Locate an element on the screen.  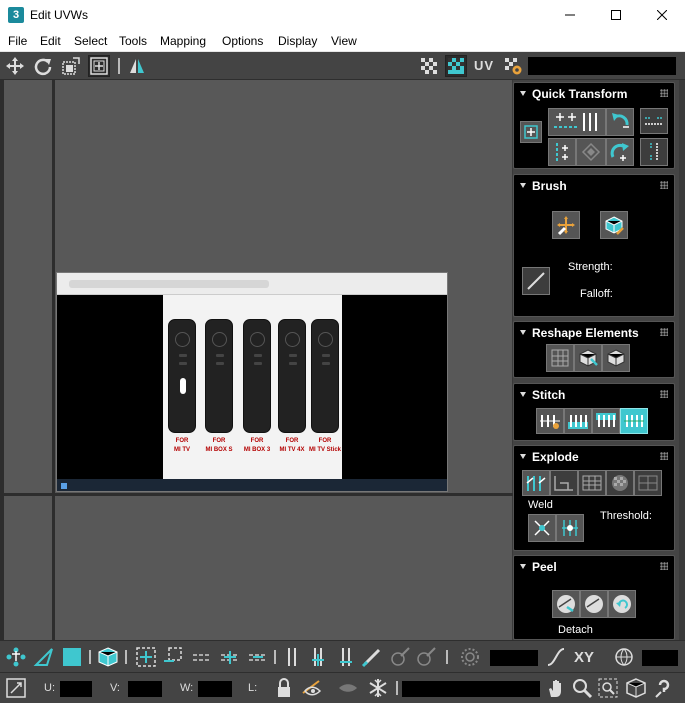
close-button is located at coordinates (662, 15).